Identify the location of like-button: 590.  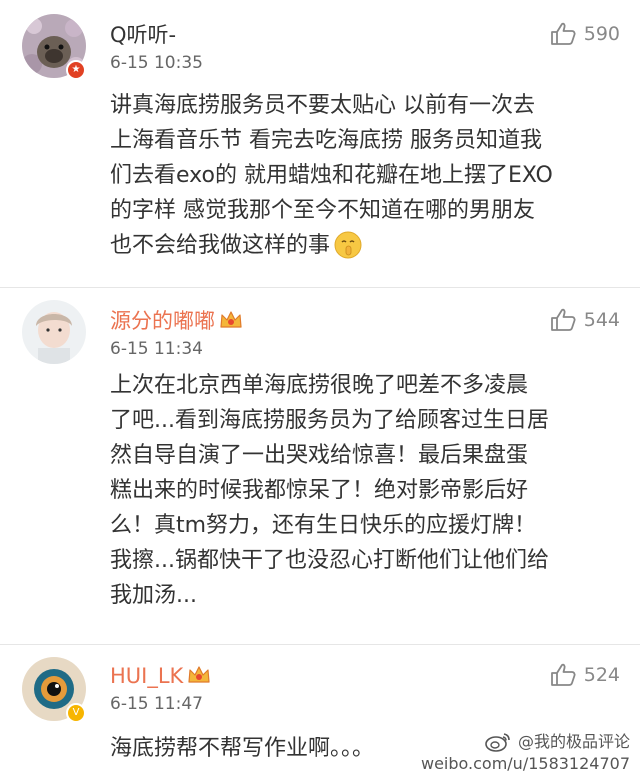
(585, 34).